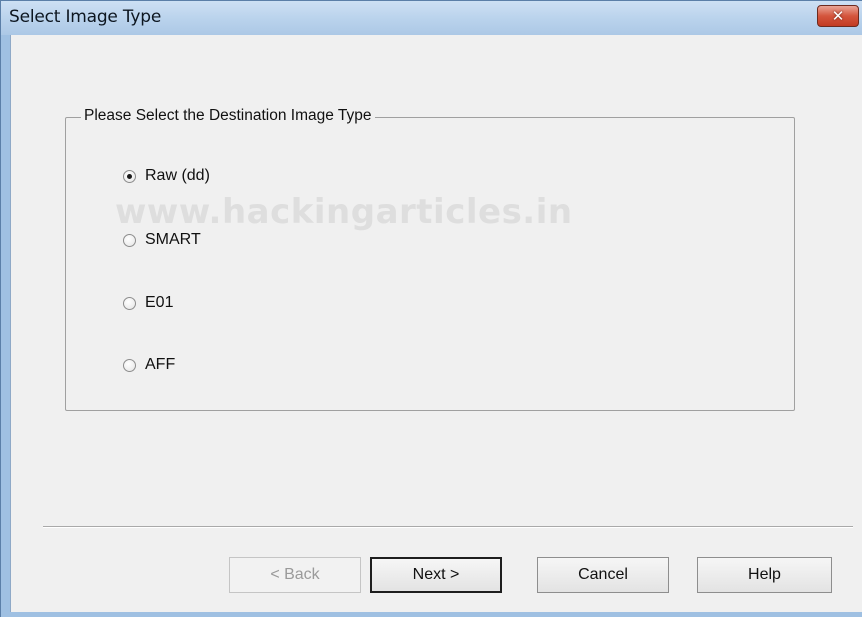 This screenshot has width=862, height=617. What do you see at coordinates (160, 365) in the screenshot?
I see `radio-label-aff: AFF` at bounding box center [160, 365].